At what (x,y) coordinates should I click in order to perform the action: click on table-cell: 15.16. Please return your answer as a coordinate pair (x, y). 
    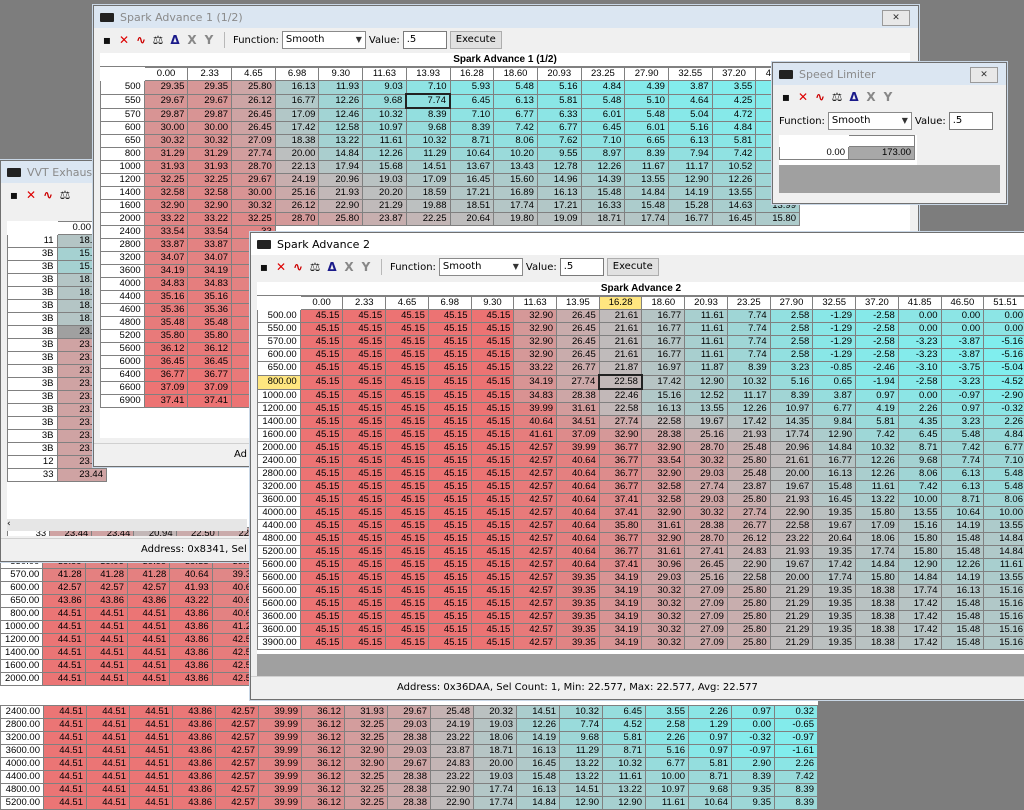
    Looking at the image, I should click on (1003, 643).